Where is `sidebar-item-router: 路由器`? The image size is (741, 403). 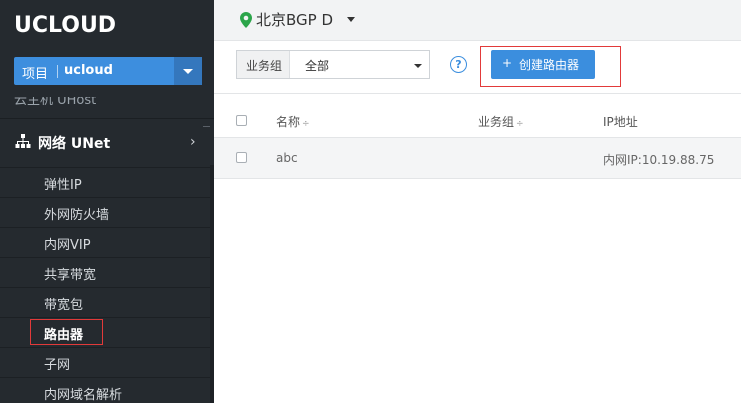
sidebar-item-router: 路由器 is located at coordinates (107, 332).